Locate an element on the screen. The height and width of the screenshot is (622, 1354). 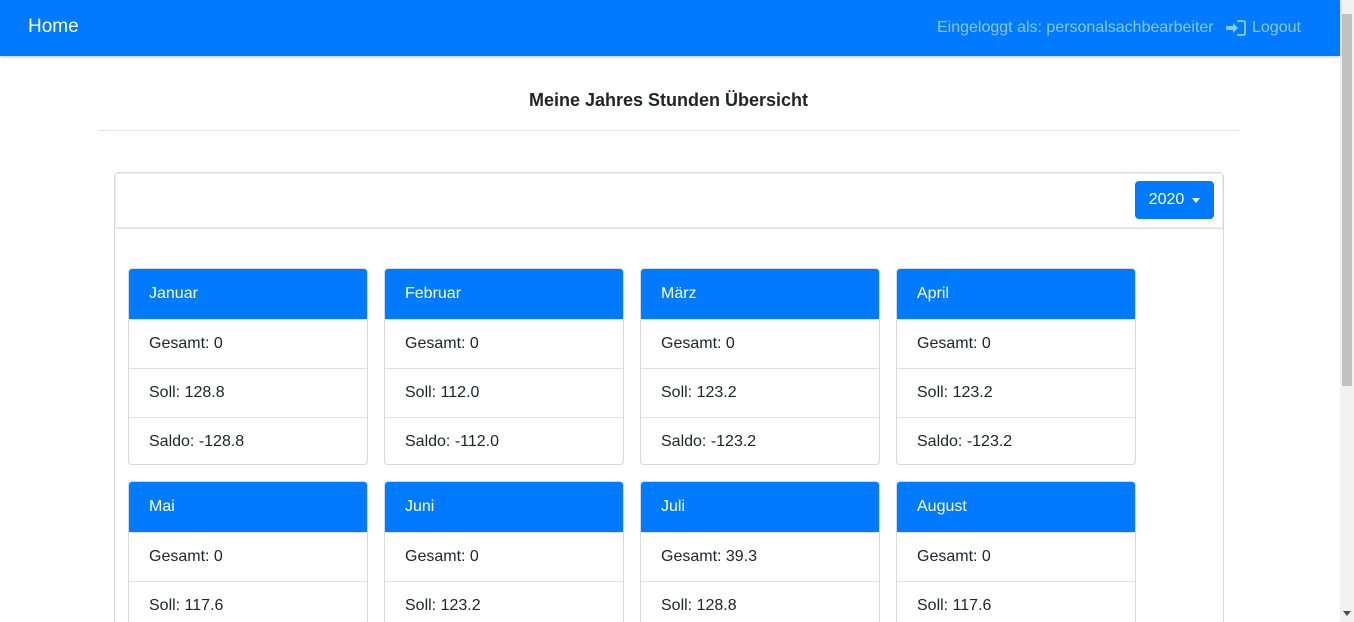
month-header: April is located at coordinates (1016, 294).